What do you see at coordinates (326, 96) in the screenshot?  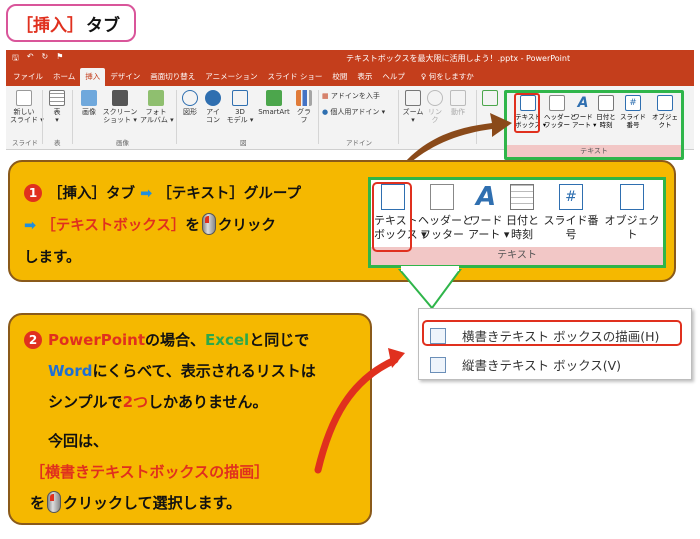 I see `store-icon: ▦` at bounding box center [326, 96].